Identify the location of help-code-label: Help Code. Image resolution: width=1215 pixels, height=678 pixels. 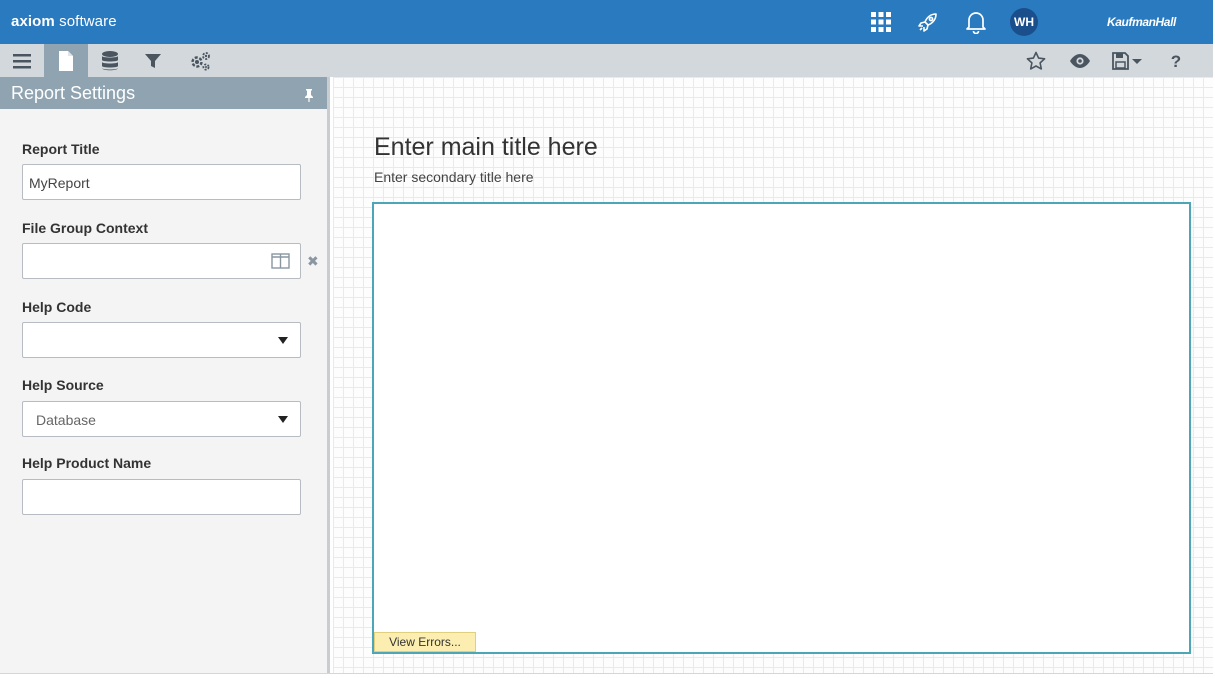
(57, 307).